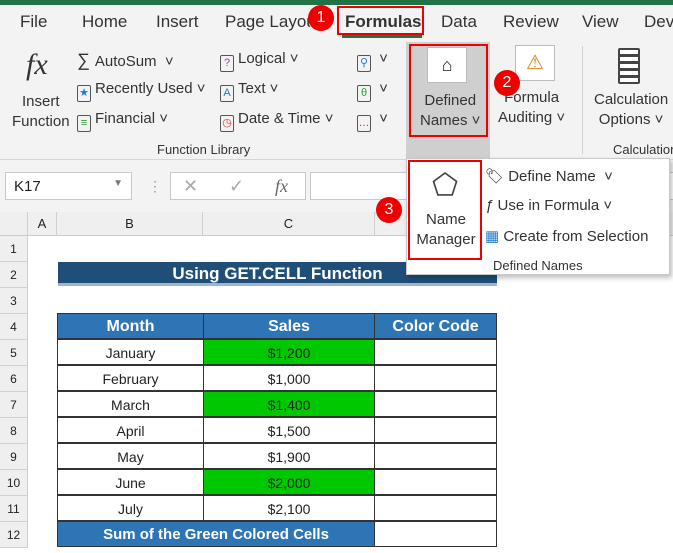 The width and height of the screenshot is (673, 553). What do you see at coordinates (216, 534) in the screenshot?
I see `sum-label: Sum of the Green Colored Cells` at bounding box center [216, 534].